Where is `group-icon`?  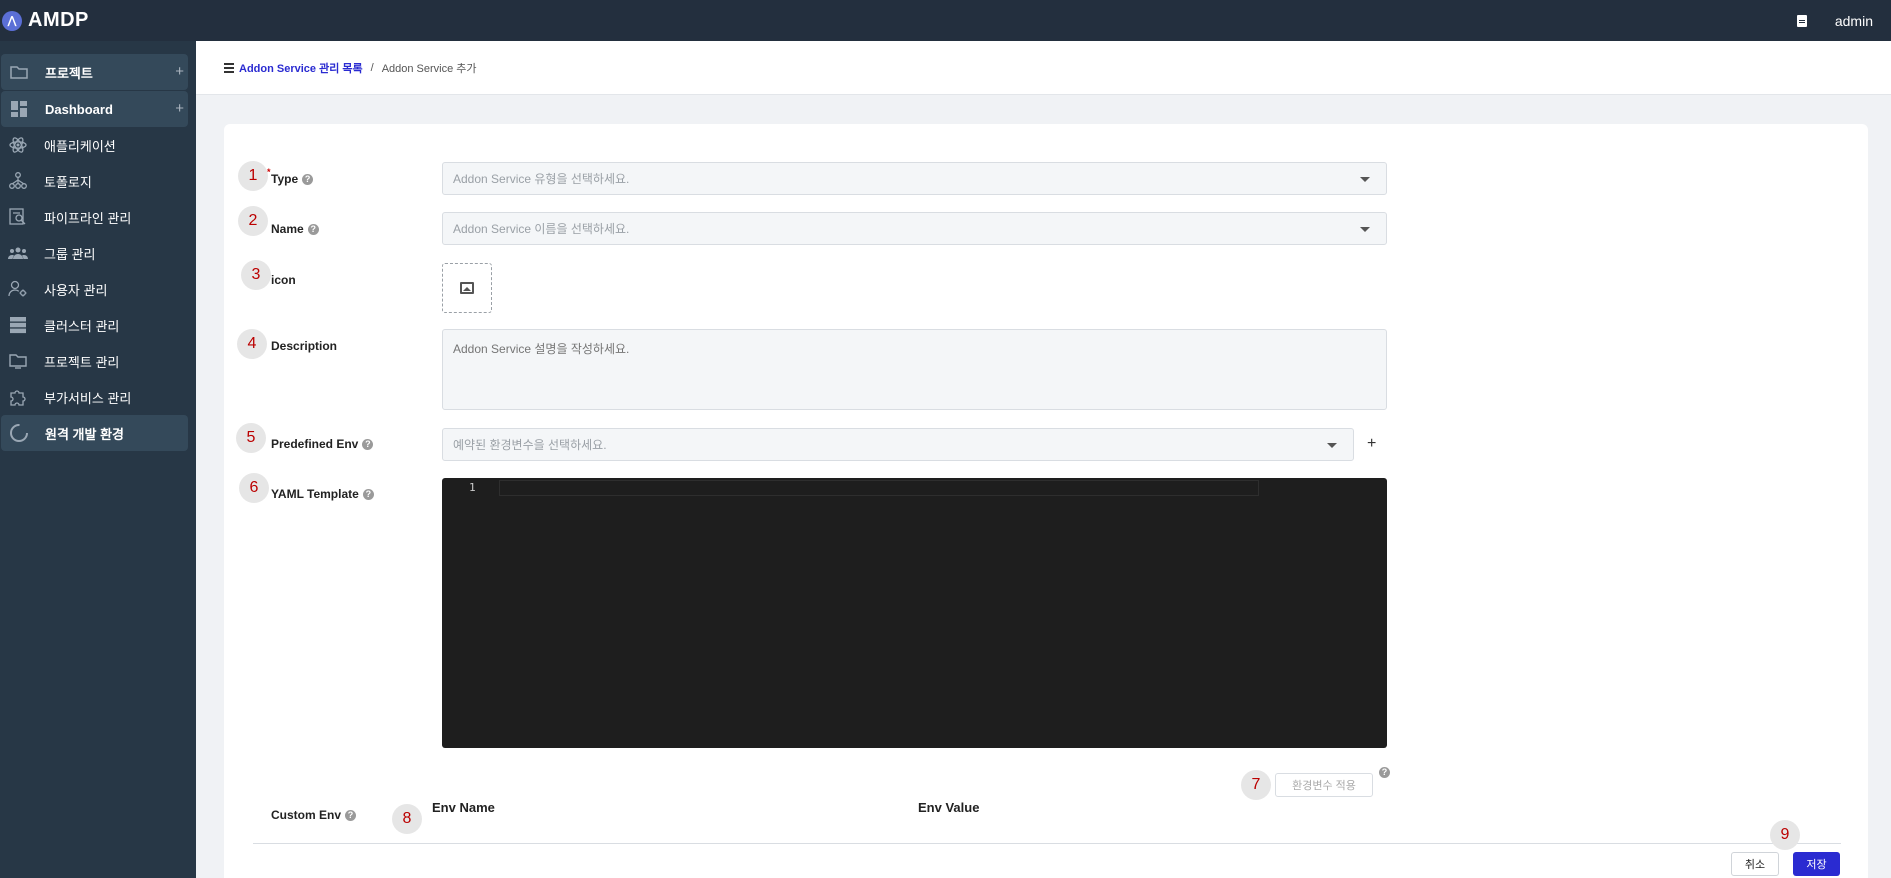
group-icon is located at coordinates (18, 253).